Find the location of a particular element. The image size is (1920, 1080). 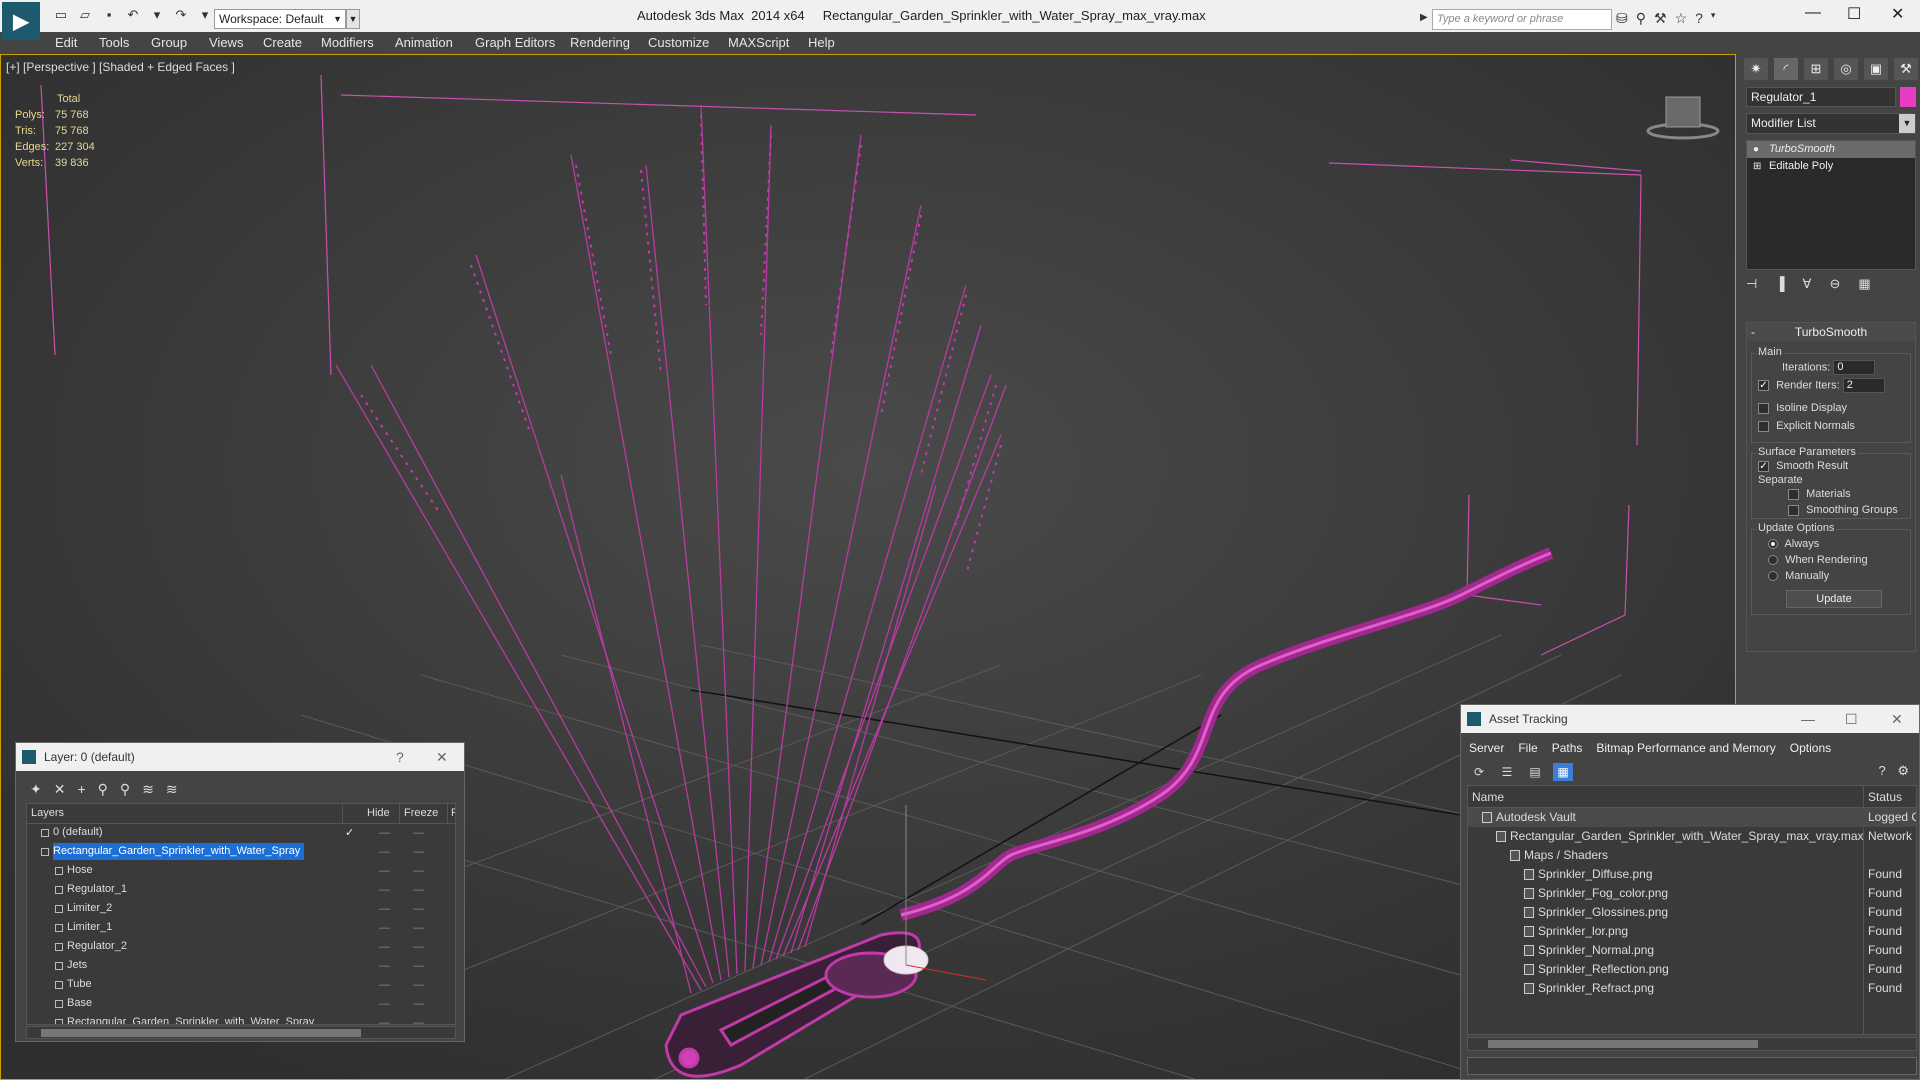

new-file-icon: ▭ is located at coordinates (61, 15).